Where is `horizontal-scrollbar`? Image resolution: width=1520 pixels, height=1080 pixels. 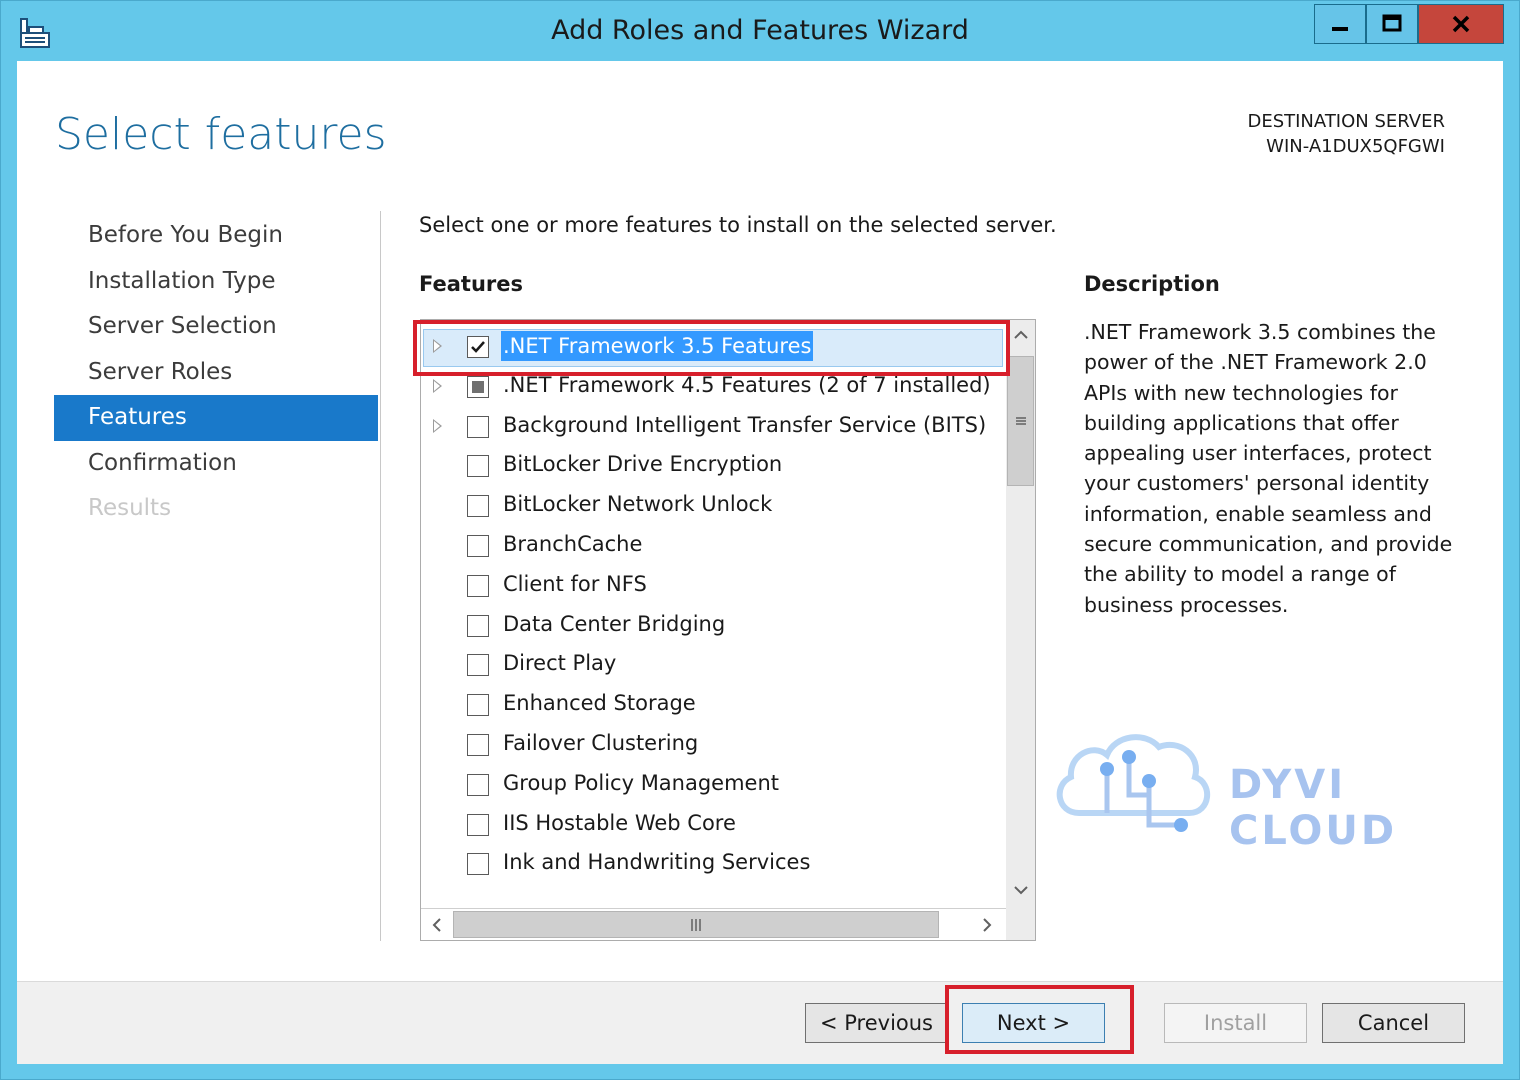 horizontal-scrollbar is located at coordinates (713, 924).